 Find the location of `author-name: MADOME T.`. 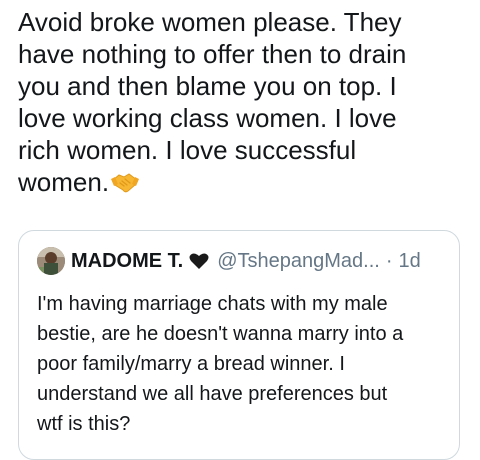

author-name: MADOME T. is located at coordinates (127, 261).